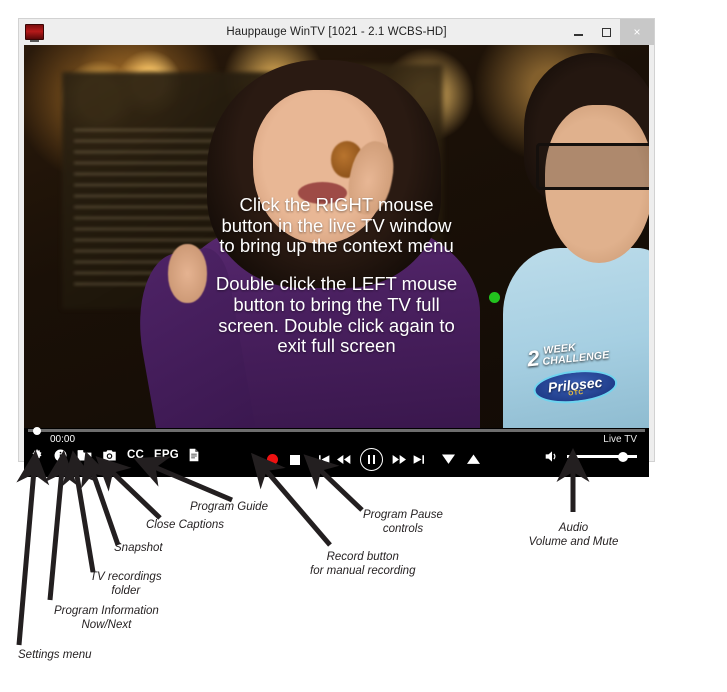  What do you see at coordinates (84, 455) in the screenshot?
I see `recordings-folder-icon` at bounding box center [84, 455].